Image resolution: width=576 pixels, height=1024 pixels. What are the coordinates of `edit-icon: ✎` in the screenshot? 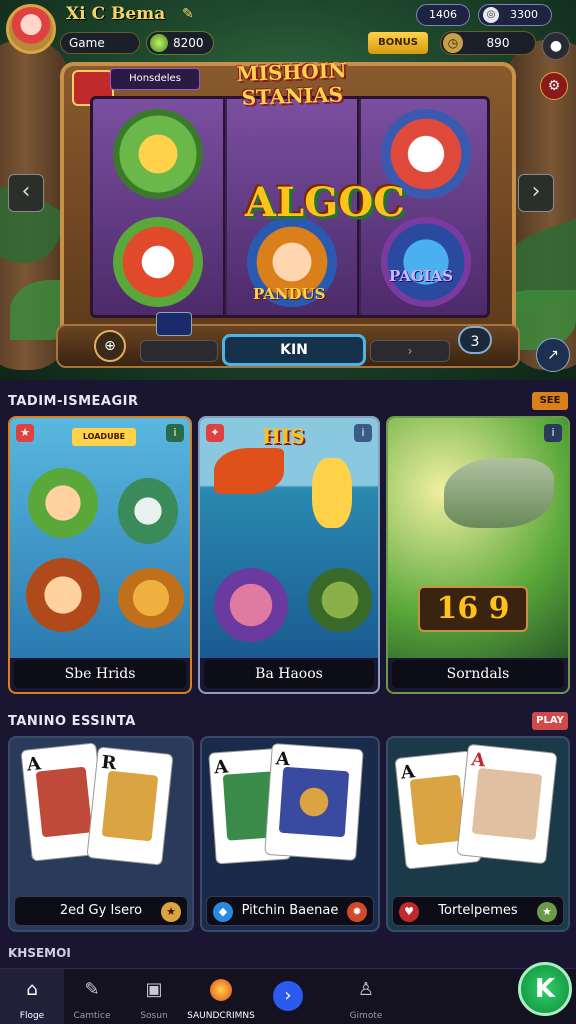 It's located at (188, 14).